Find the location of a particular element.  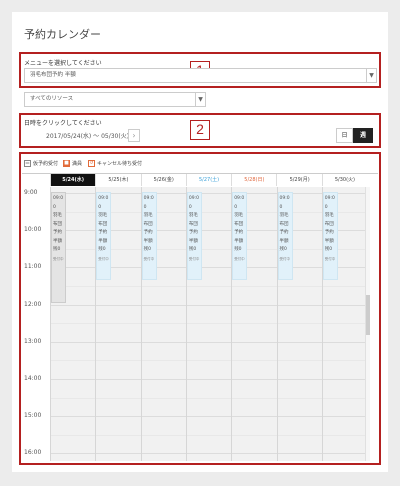

section-number-2: 2 is located at coordinates (200, 130).